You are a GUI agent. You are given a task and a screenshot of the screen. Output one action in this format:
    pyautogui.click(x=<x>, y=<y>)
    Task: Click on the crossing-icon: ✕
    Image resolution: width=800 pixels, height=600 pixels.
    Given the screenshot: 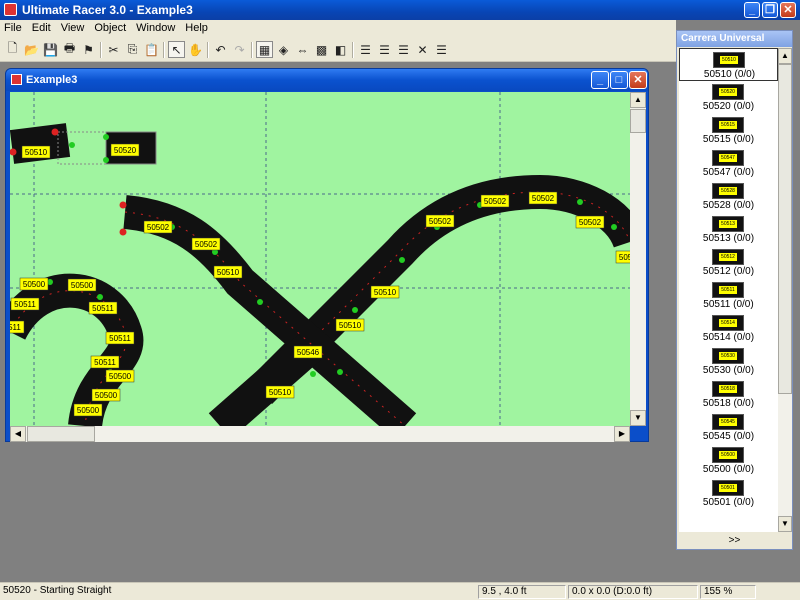 What is the action you would take?
    pyautogui.click(x=422, y=49)
    